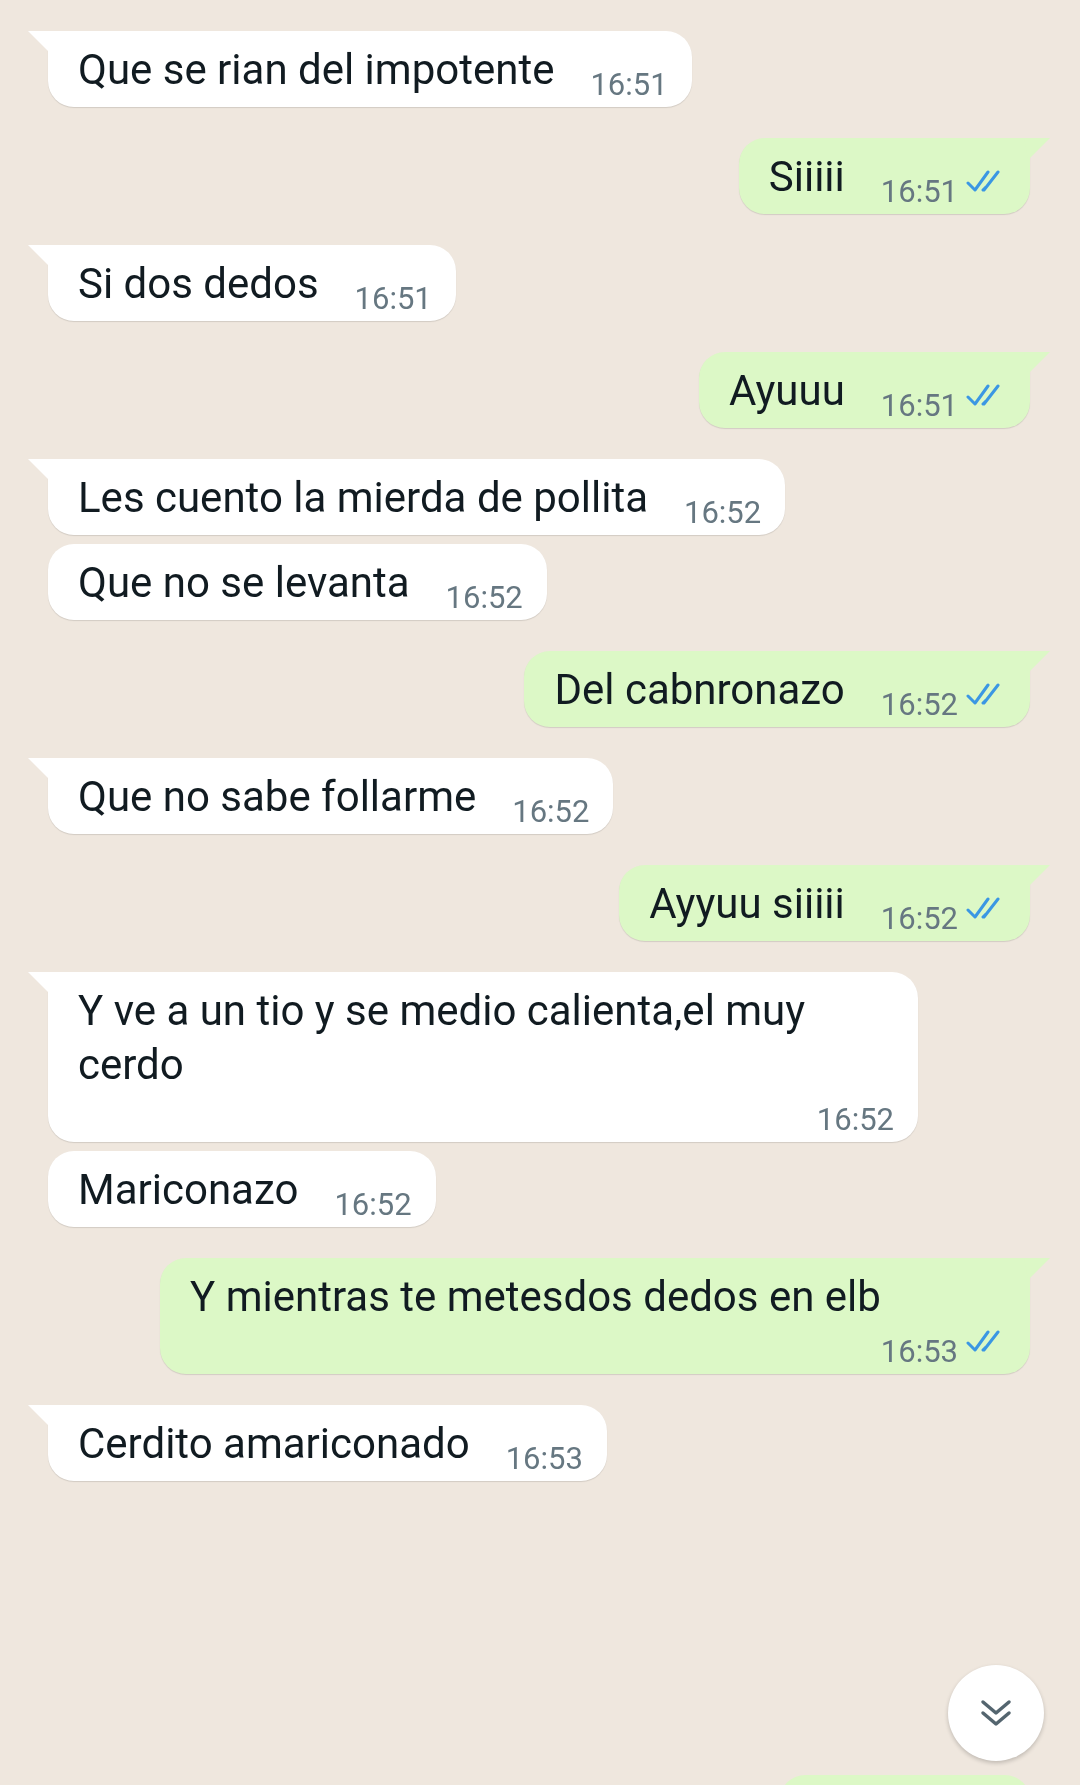 The height and width of the screenshot is (1785, 1080). What do you see at coordinates (747, 904) in the screenshot?
I see `message-text: Ayyuu siiiii` at bounding box center [747, 904].